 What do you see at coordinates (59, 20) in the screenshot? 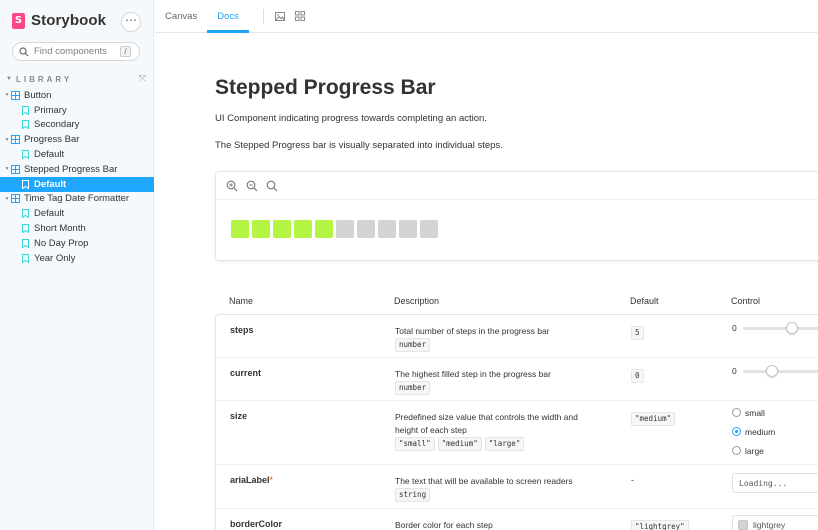
I see `storybook-brand: S Storybook` at bounding box center [59, 20].